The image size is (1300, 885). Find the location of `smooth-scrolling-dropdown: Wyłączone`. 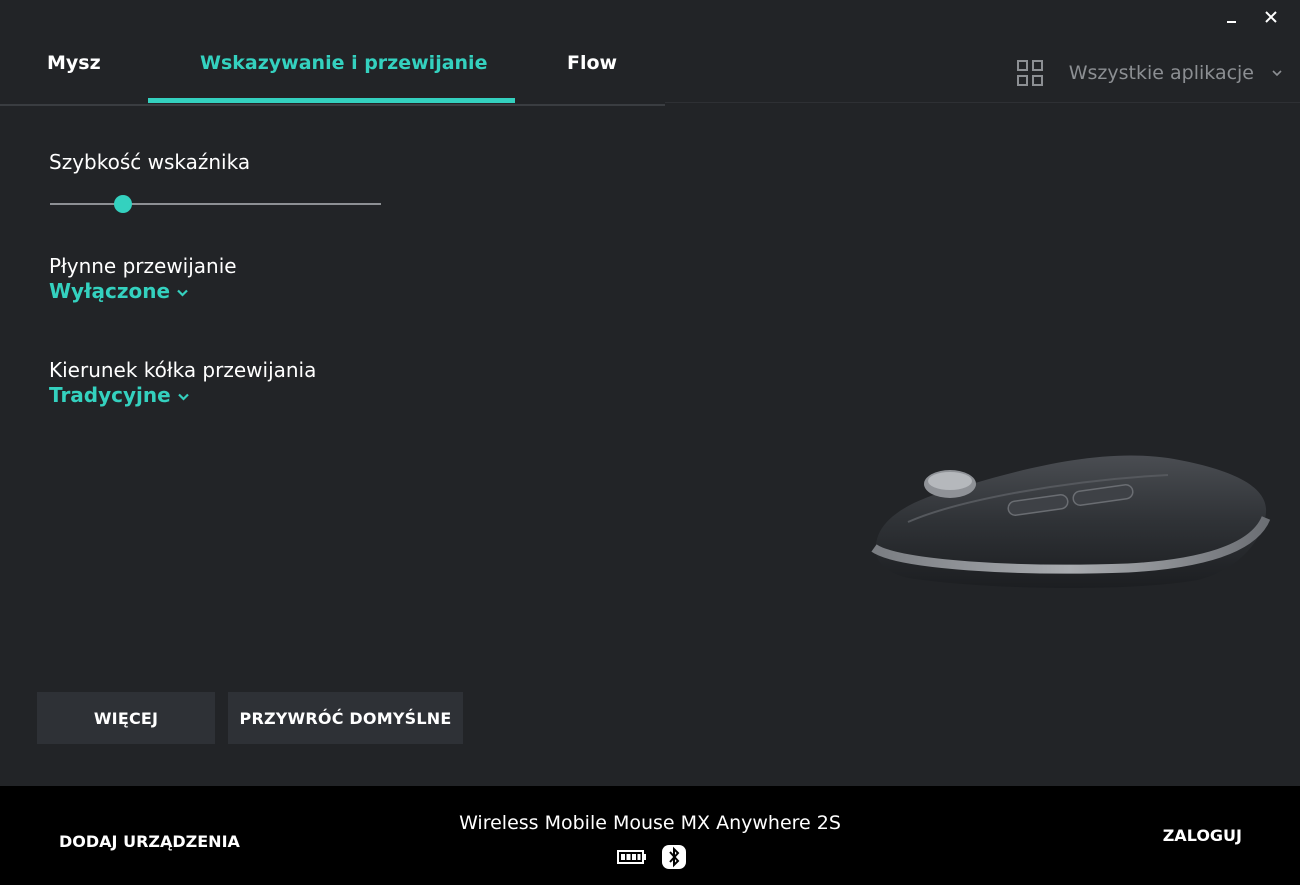

smooth-scrolling-dropdown: Wyłączone is located at coordinates (118, 291).